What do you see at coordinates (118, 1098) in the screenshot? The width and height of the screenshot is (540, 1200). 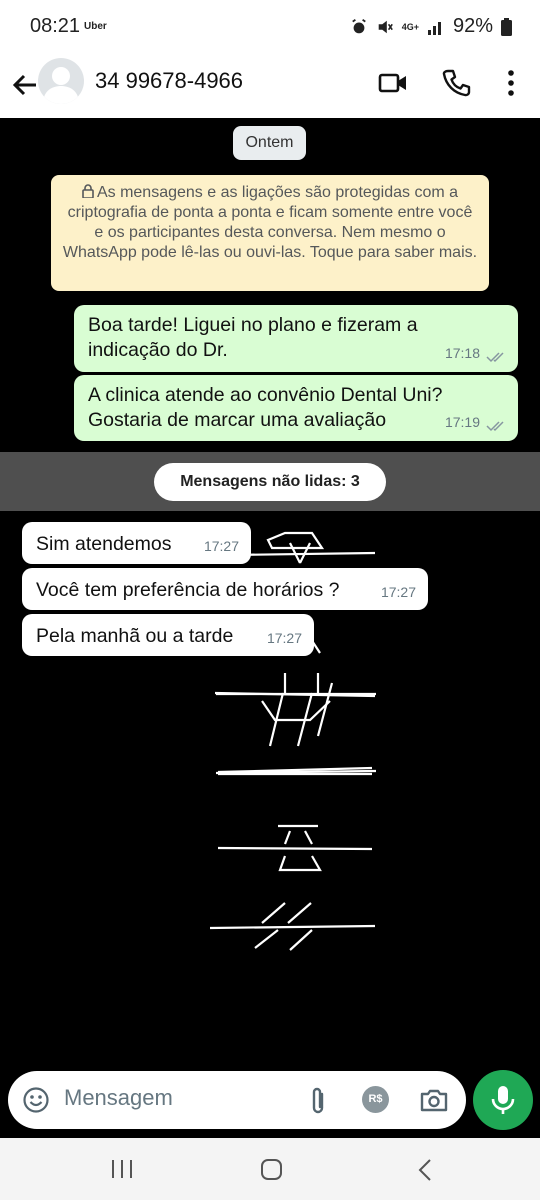 I see `message-input: Mensagem` at bounding box center [118, 1098].